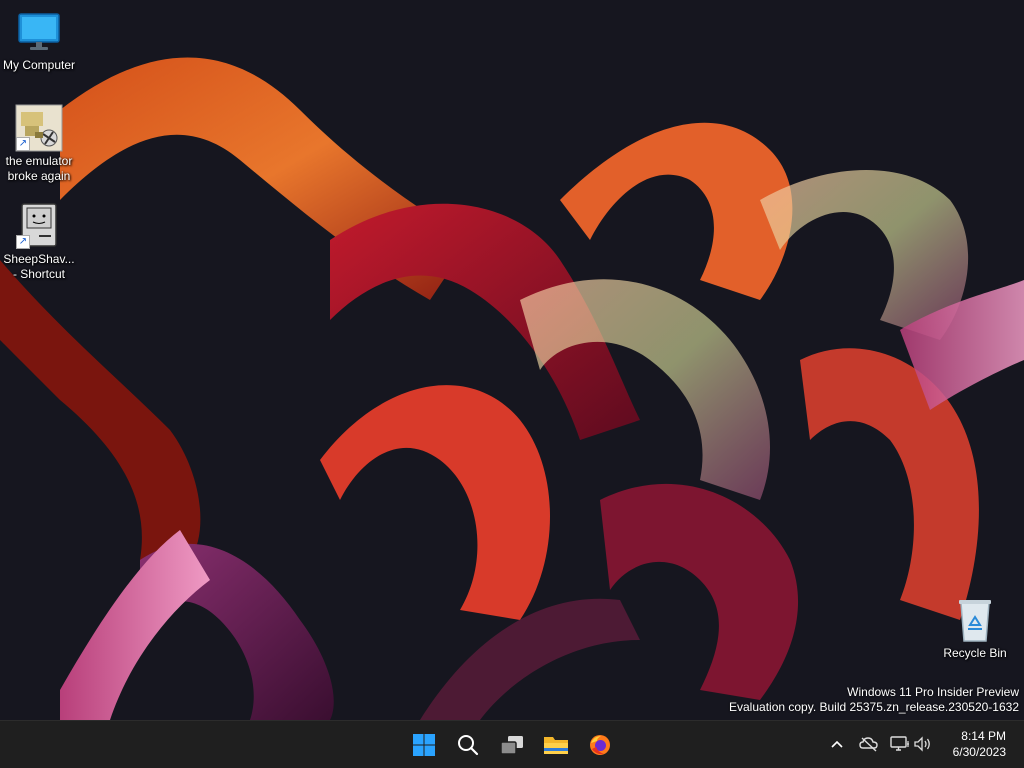 This screenshot has height=768, width=1024. Describe the element at coordinates (975, 653) in the screenshot. I see `desktop-icon-label: Recycle Bin` at that location.